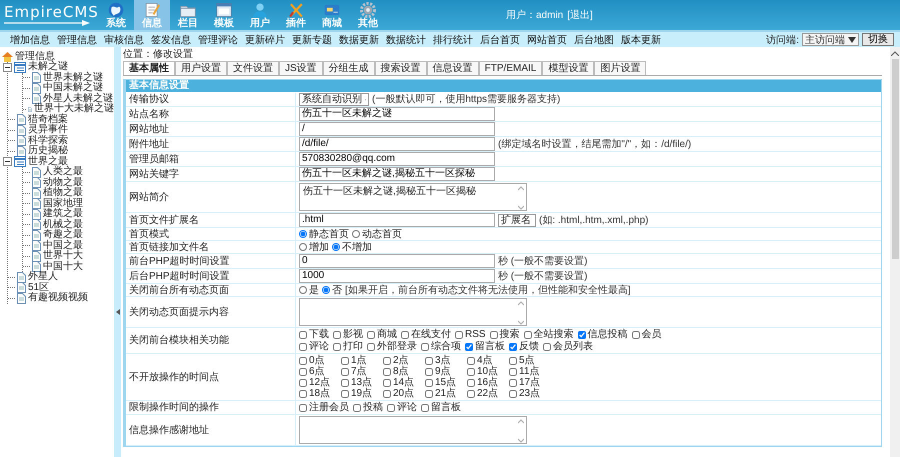 The width and height of the screenshot is (900, 457). I want to click on tree-item: 机械之最, so click(63, 225).